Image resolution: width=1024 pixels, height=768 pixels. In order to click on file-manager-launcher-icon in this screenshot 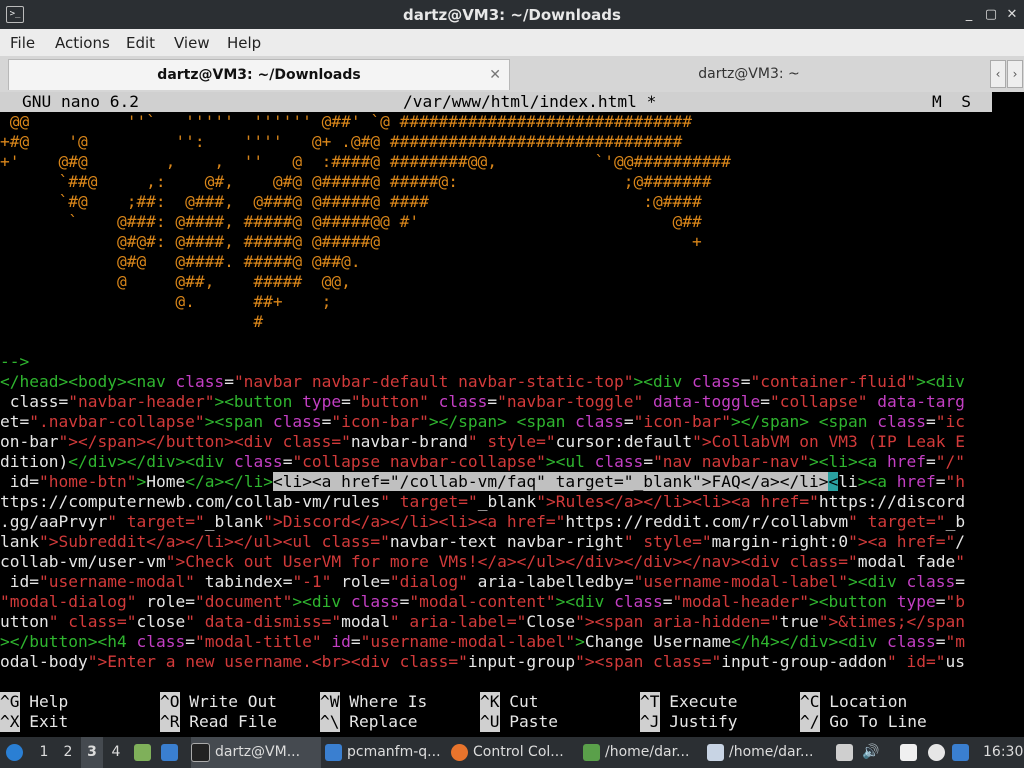, I will do `click(145, 752)`.